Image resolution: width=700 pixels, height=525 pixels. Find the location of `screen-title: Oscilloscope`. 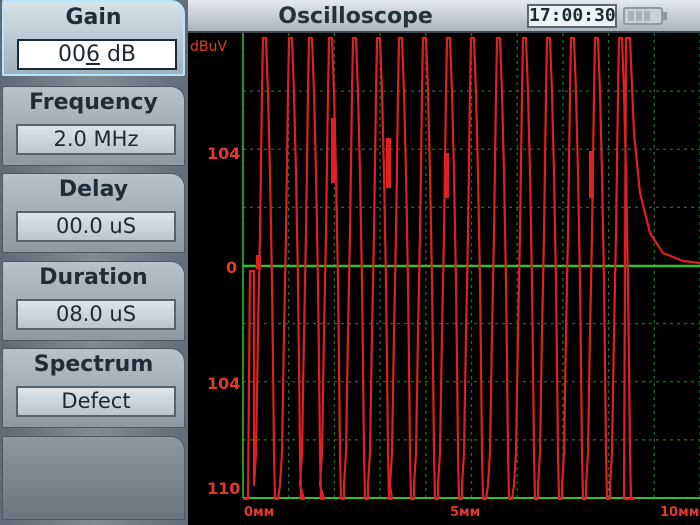

screen-title: Oscilloscope is located at coordinates (355, 16).